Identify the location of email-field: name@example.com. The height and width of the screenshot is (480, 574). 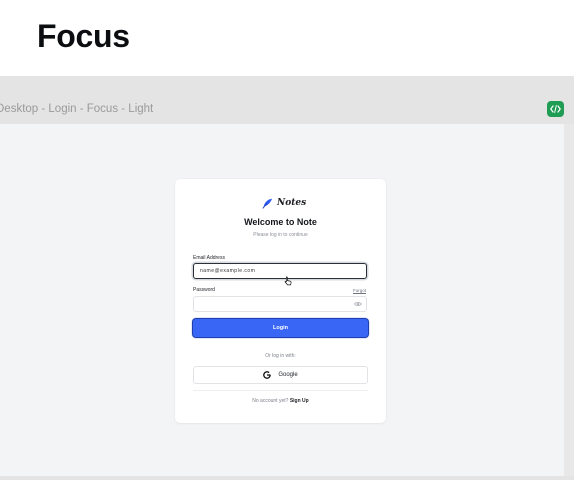
(280, 271).